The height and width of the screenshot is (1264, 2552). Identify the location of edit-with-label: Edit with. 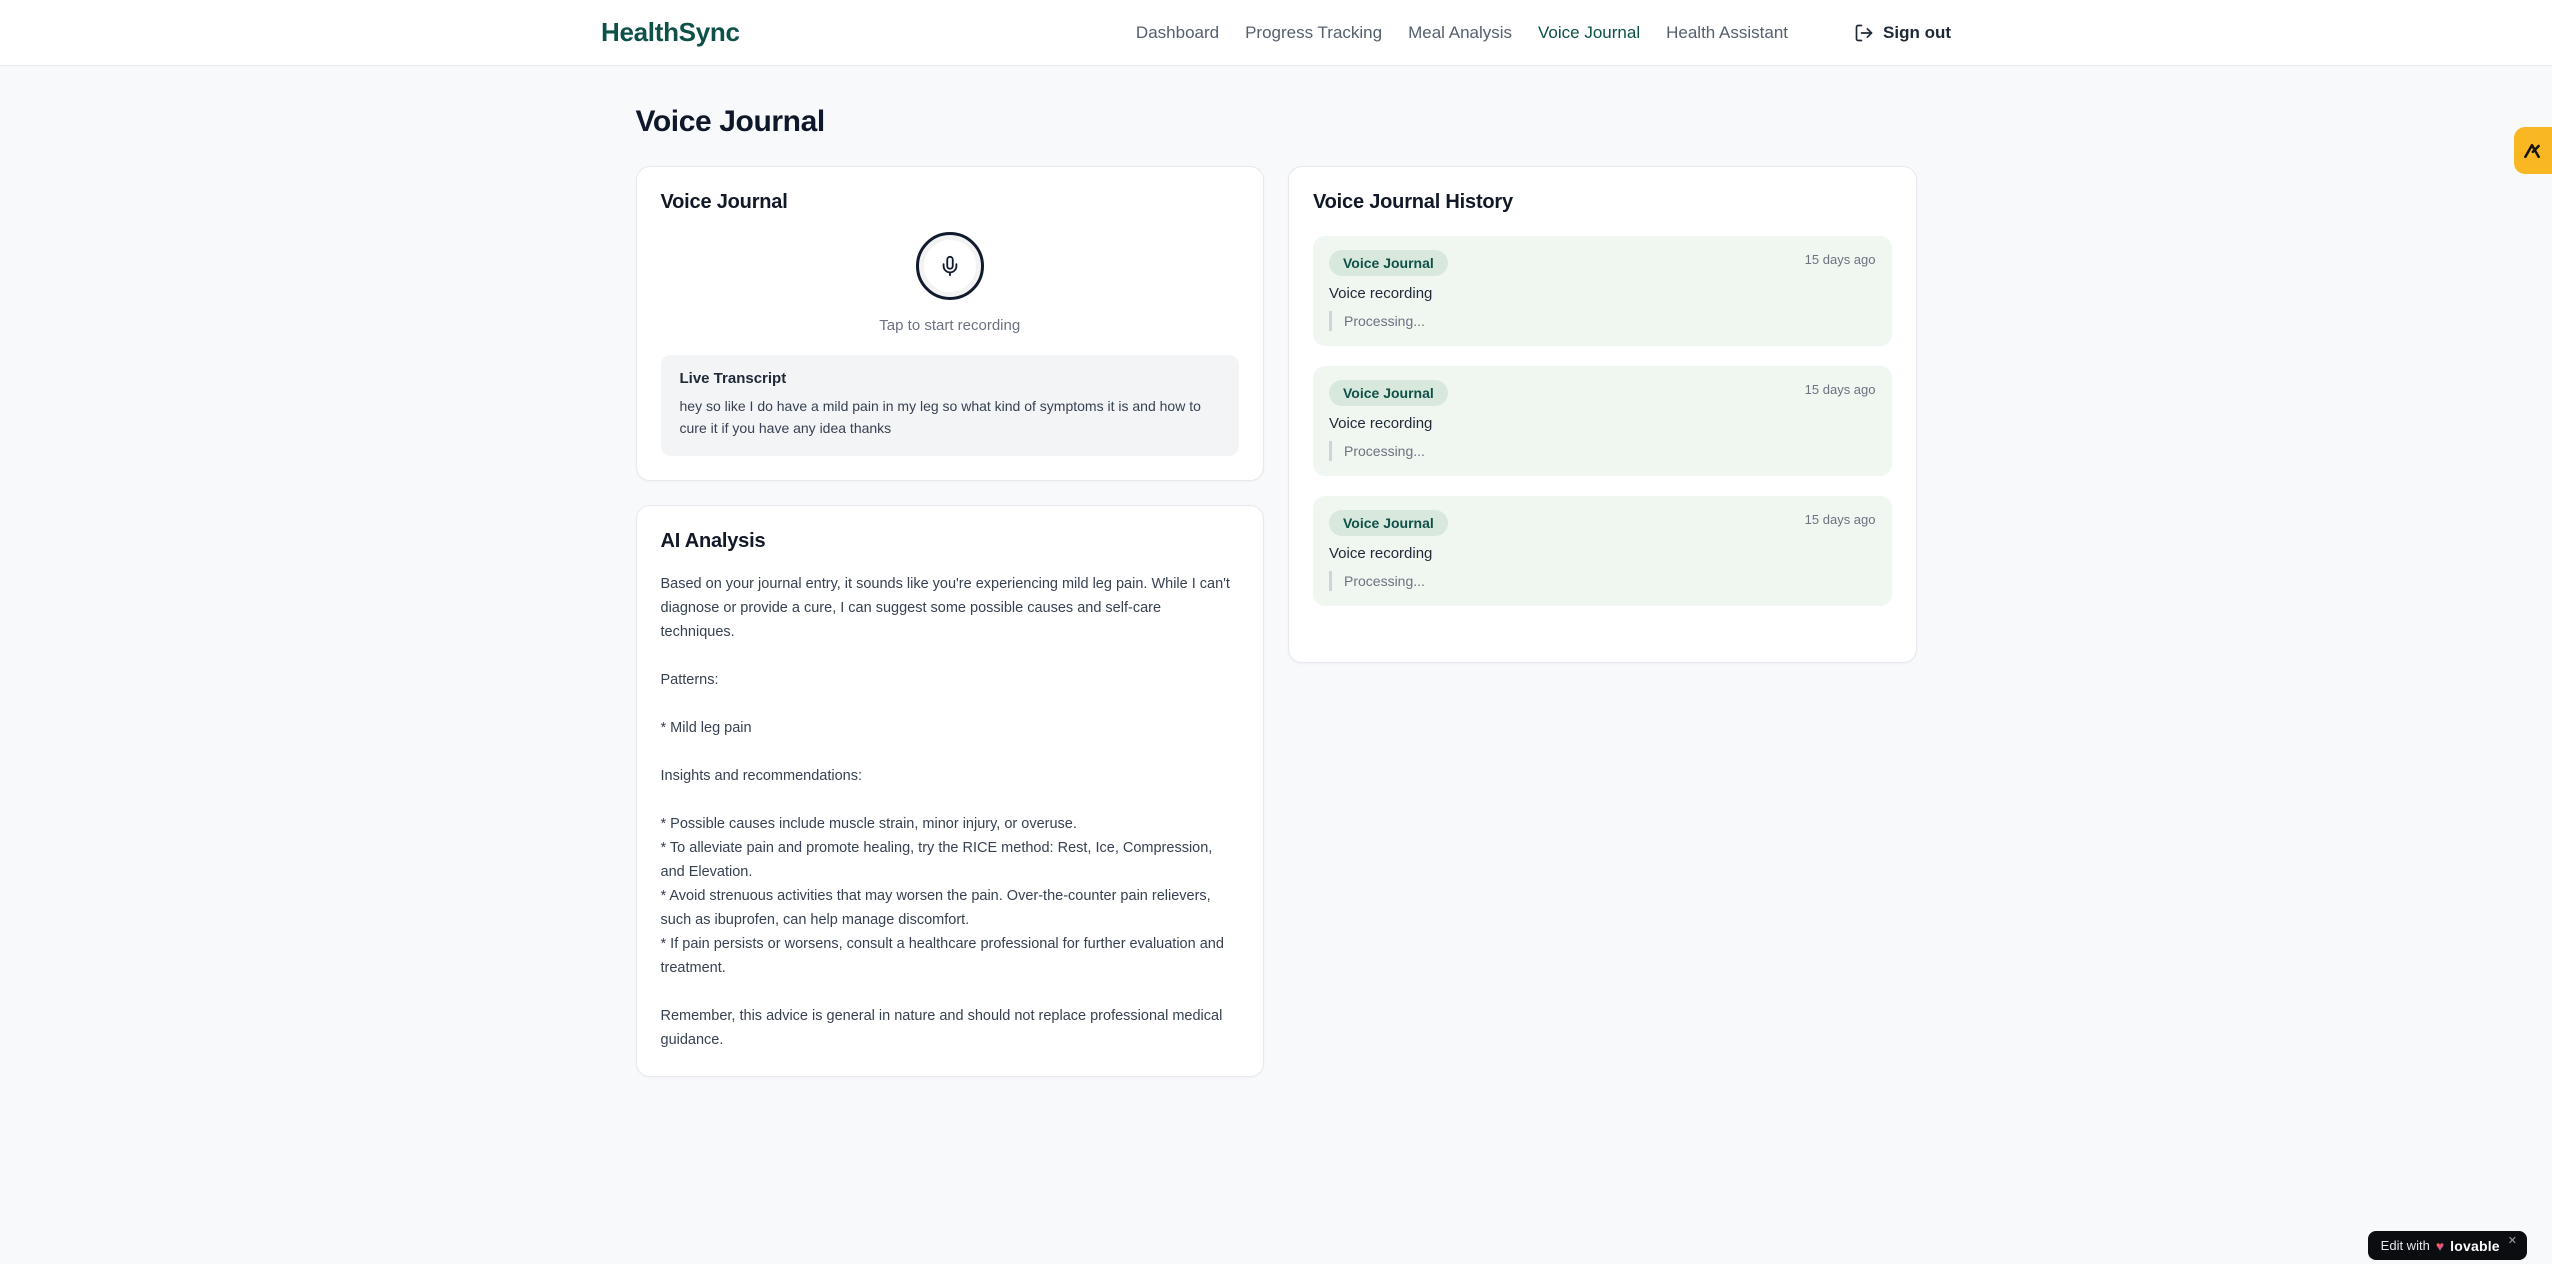
(2405, 1245).